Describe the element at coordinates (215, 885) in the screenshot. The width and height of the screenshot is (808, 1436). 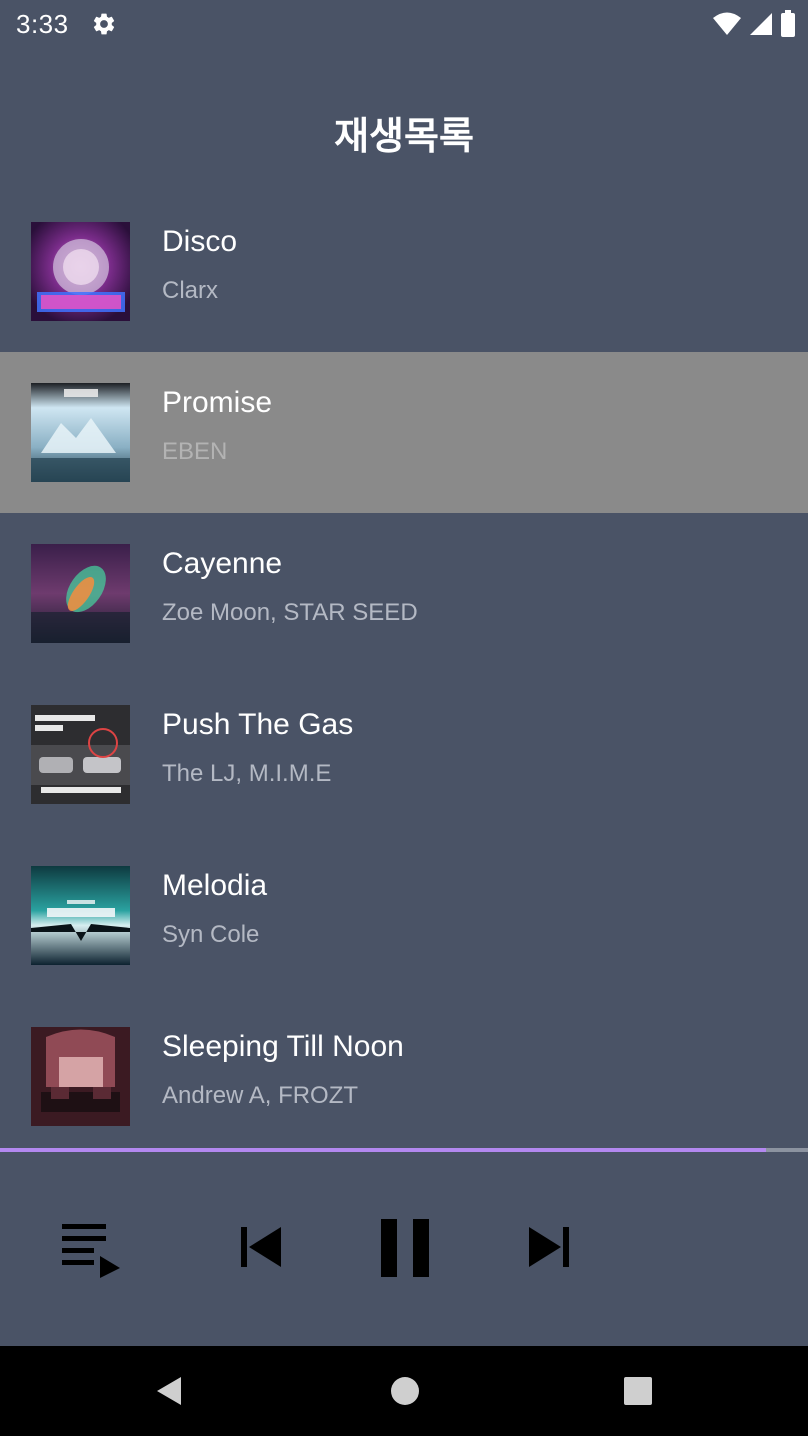
I see `track-title: Melodia` at that location.